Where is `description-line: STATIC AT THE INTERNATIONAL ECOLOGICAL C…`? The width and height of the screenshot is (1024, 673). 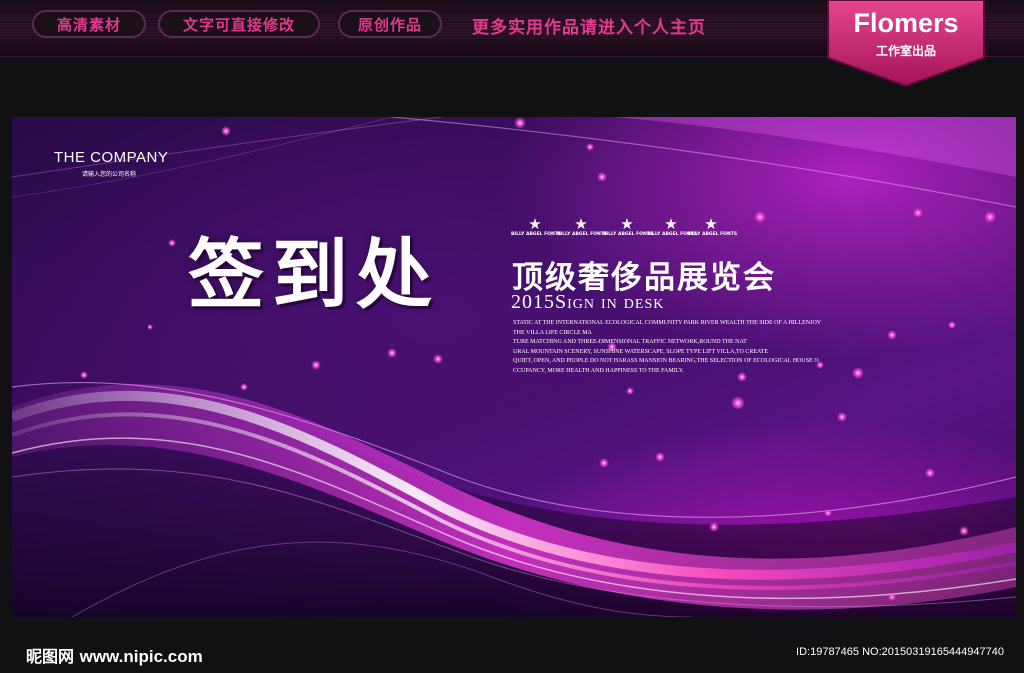
description-line: STATIC AT THE INTERNATIONAL ECOLOGICAL C… is located at coordinates (667, 323).